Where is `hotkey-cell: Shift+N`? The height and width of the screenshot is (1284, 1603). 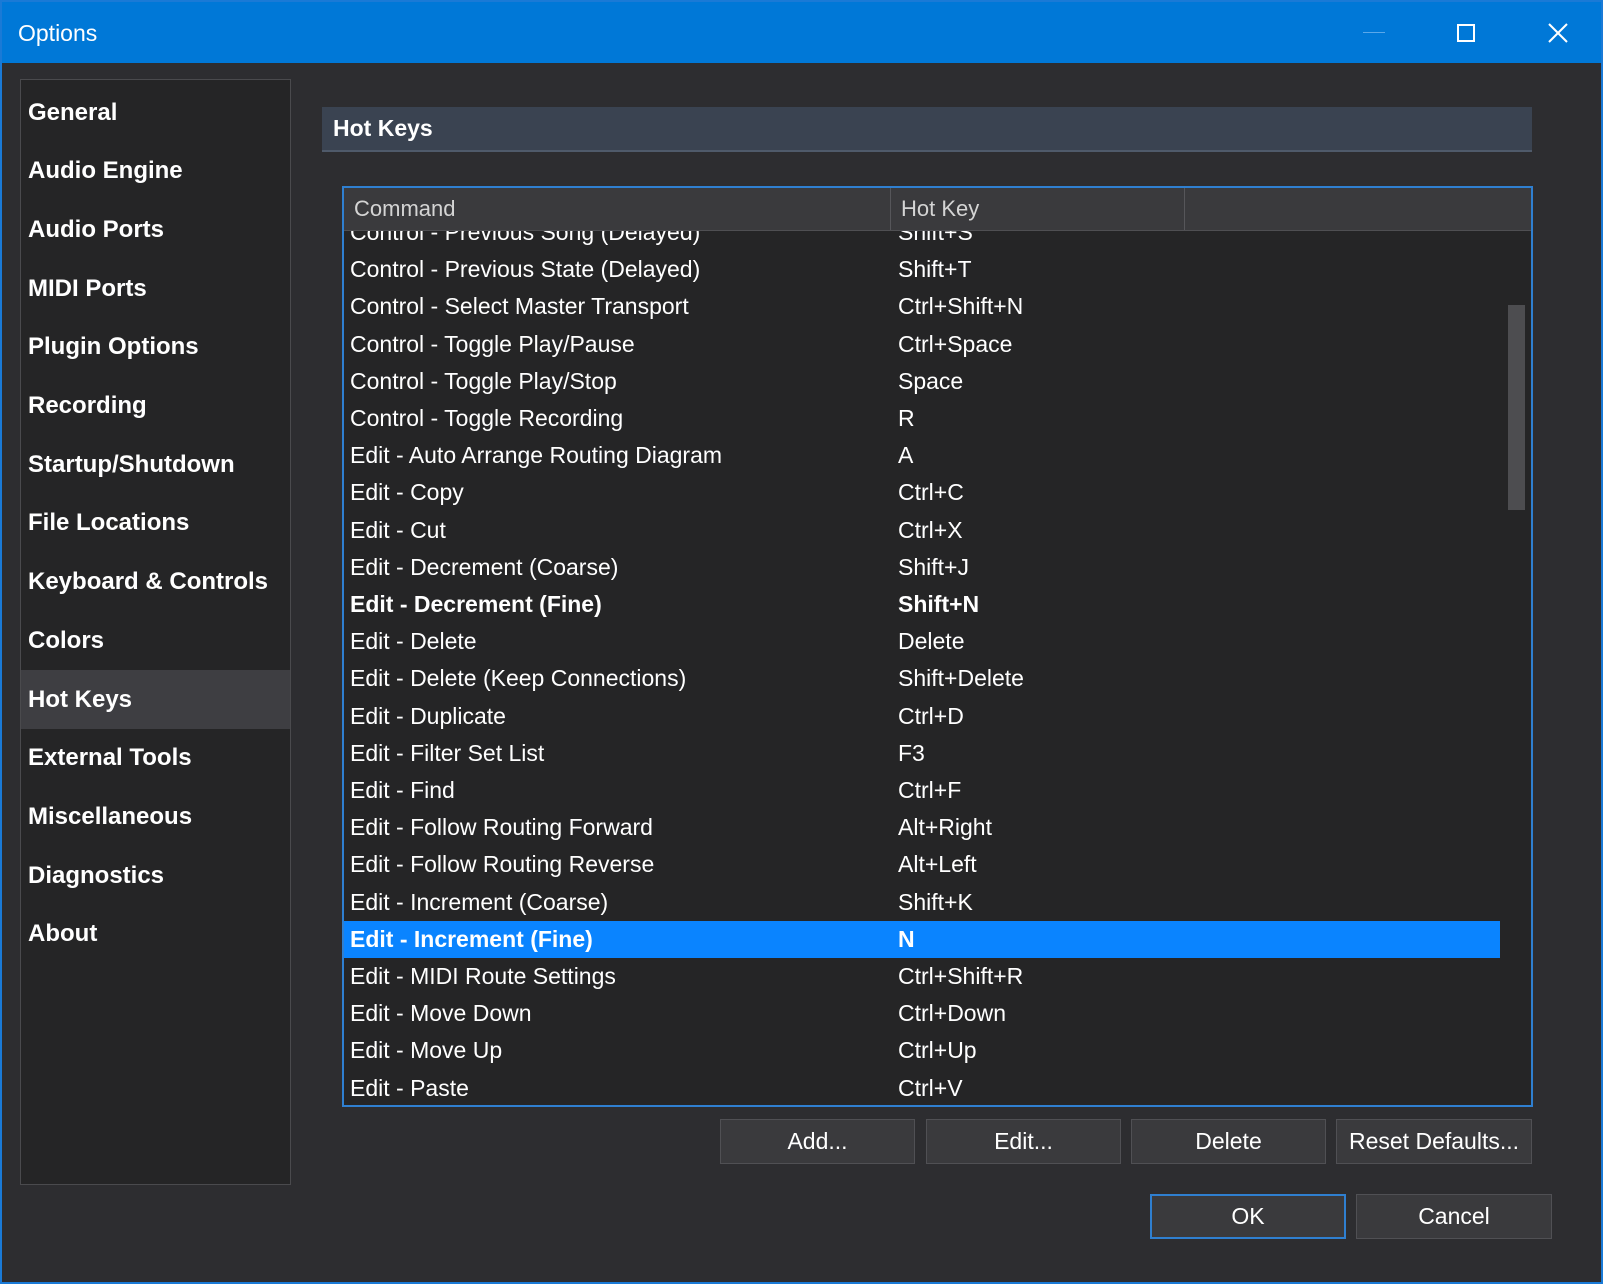 hotkey-cell: Shift+N is located at coordinates (939, 604).